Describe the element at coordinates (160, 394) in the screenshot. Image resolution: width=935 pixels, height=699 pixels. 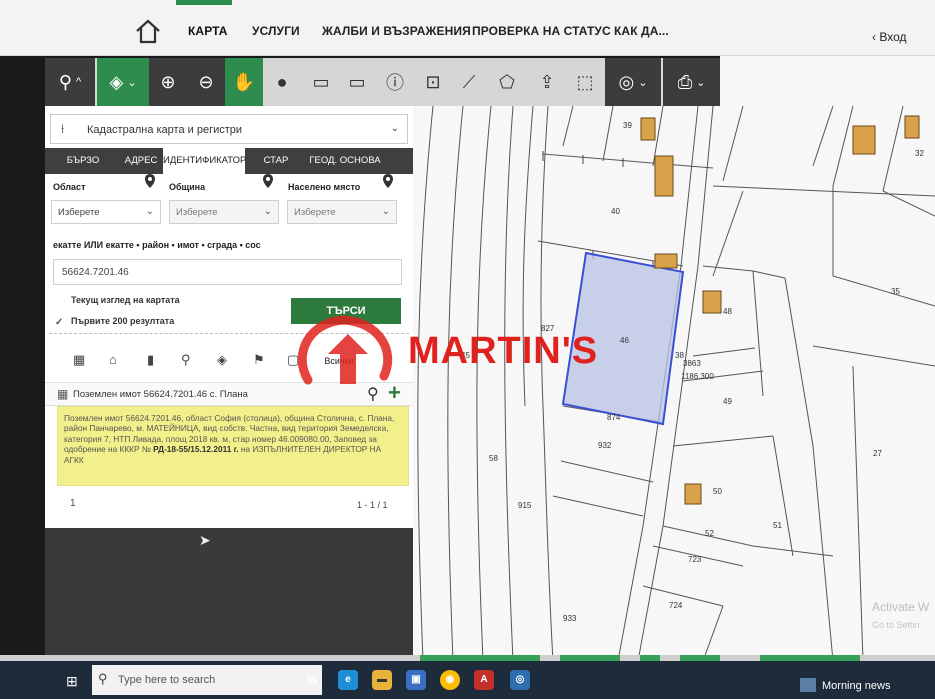
I see `result-title: Поземлен имот 56624.7201.46 с. Плана` at that location.